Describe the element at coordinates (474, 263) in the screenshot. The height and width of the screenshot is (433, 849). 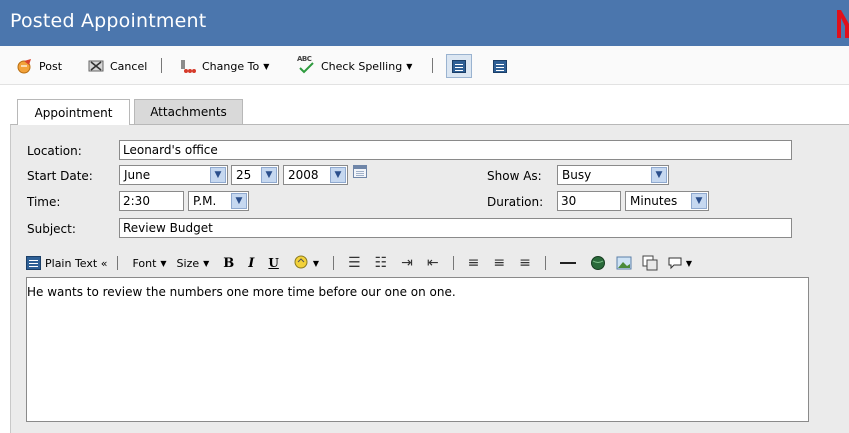
I see `align-left-icon: ≡` at that location.